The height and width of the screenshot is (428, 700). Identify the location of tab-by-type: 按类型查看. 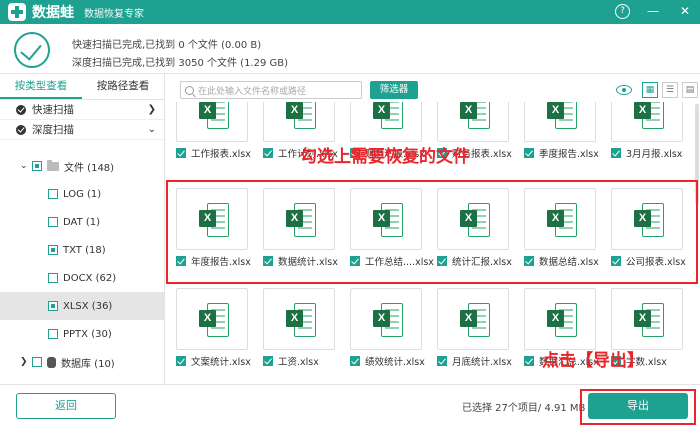
(41, 86).